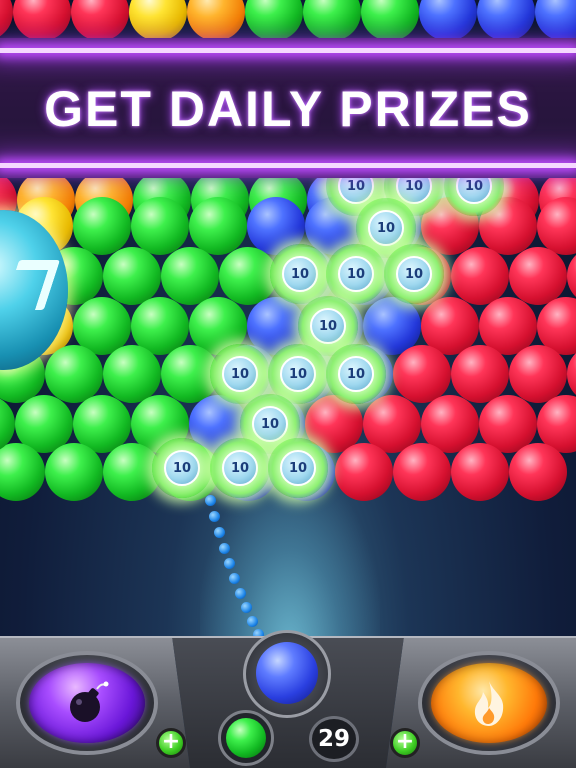 This screenshot has width=576, height=768. I want to click on fire-powerup-face, so click(489, 703).